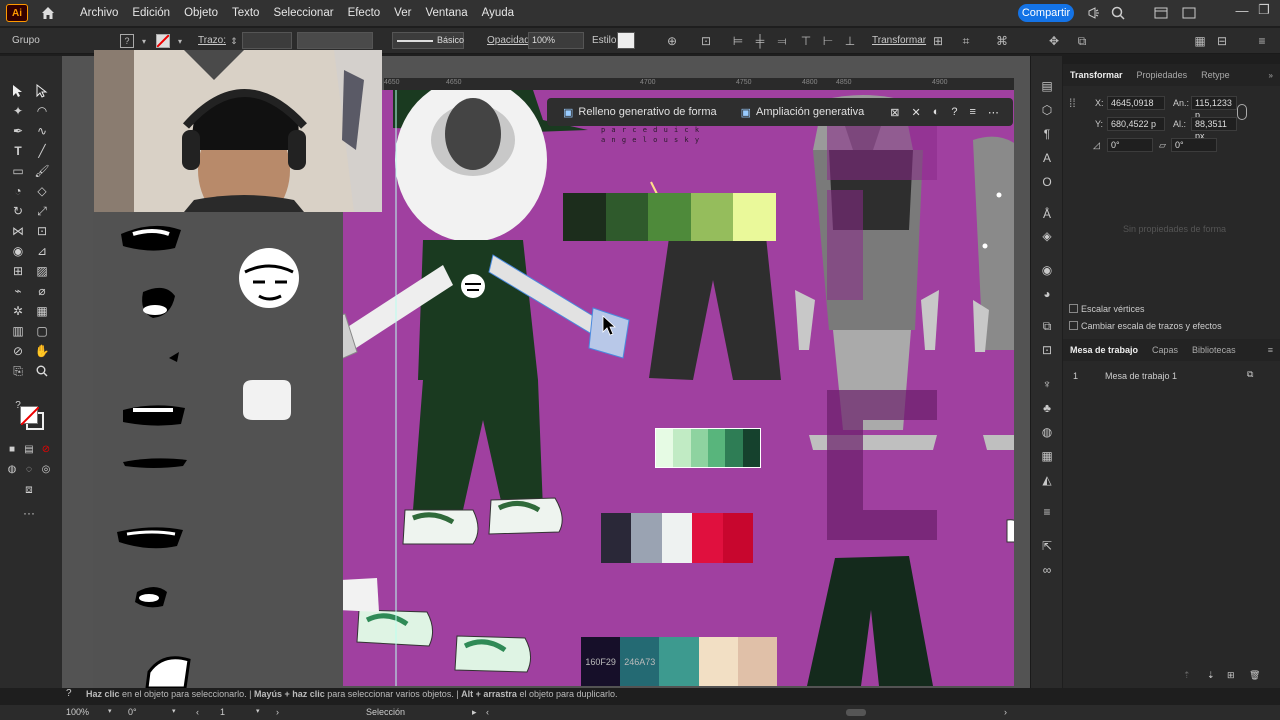 Image resolution: width=1280 pixels, height=720 pixels. What do you see at coordinates (510, 40) in the screenshot?
I see `opacity-label: Opacidad:` at bounding box center [510, 40].